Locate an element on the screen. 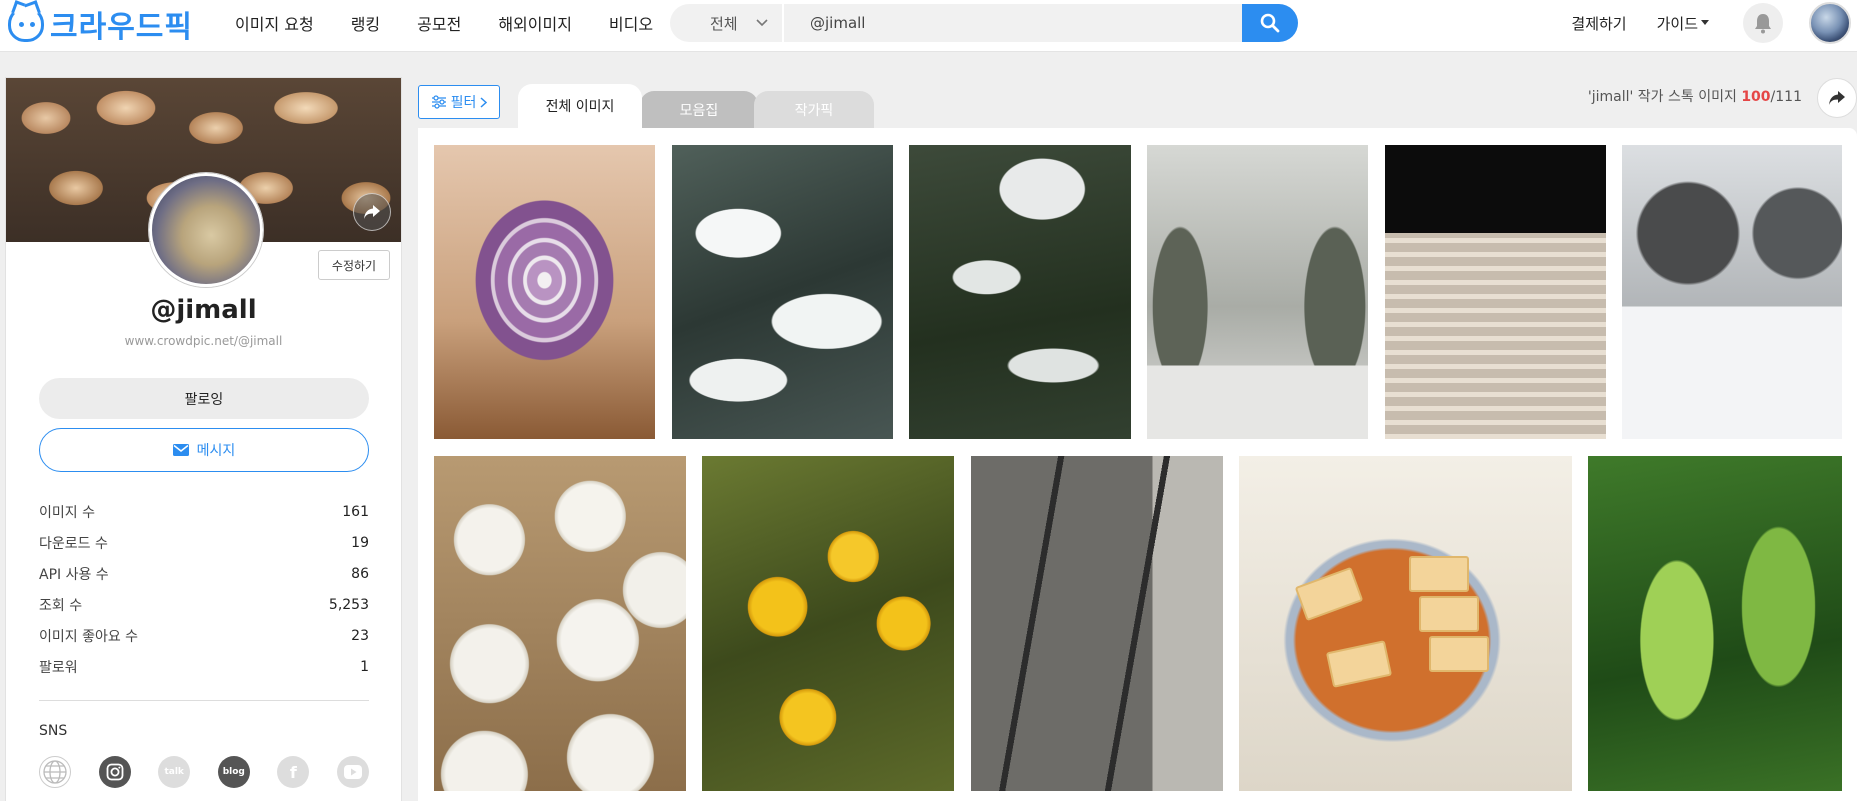  guide-label: 가이드 is located at coordinates (1677, 23).